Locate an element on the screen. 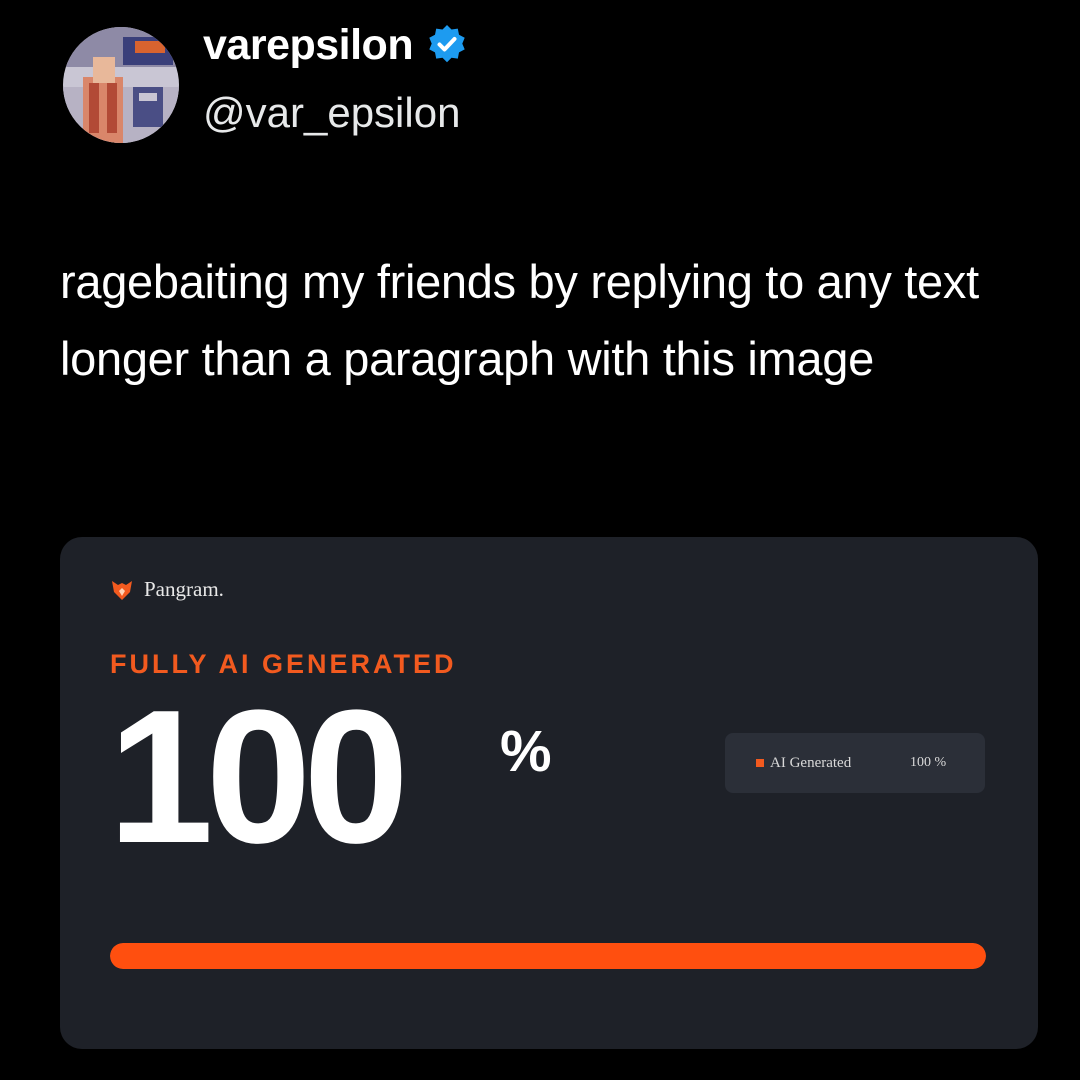  legend-swatch is located at coordinates (760, 763).